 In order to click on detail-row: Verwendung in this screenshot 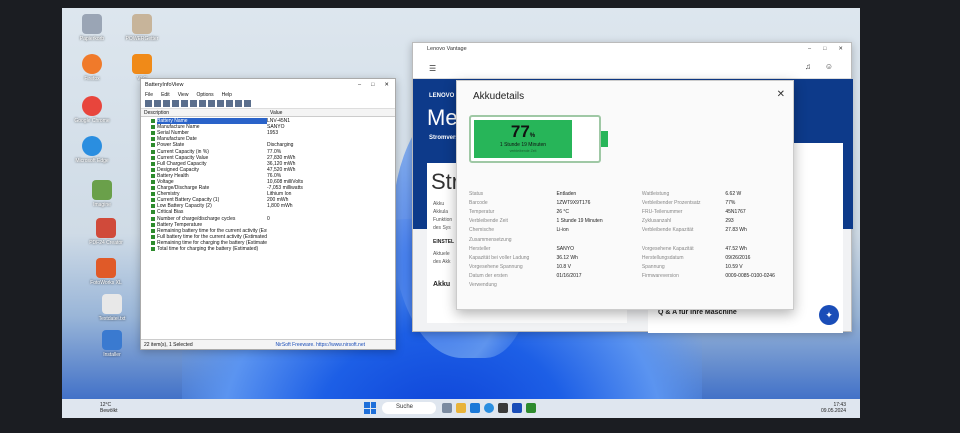, I will do `click(627, 285)`.